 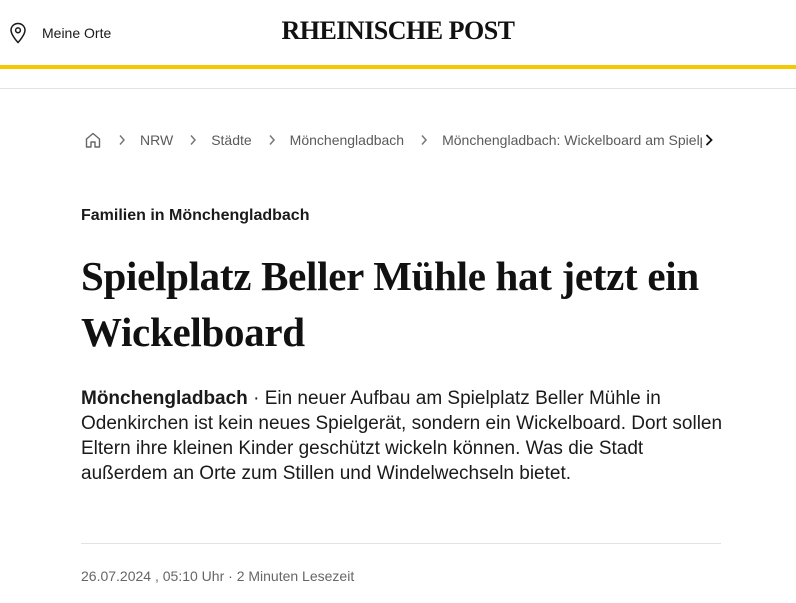 What do you see at coordinates (116, 576) in the screenshot?
I see `publish-date: 26.07.2024` at bounding box center [116, 576].